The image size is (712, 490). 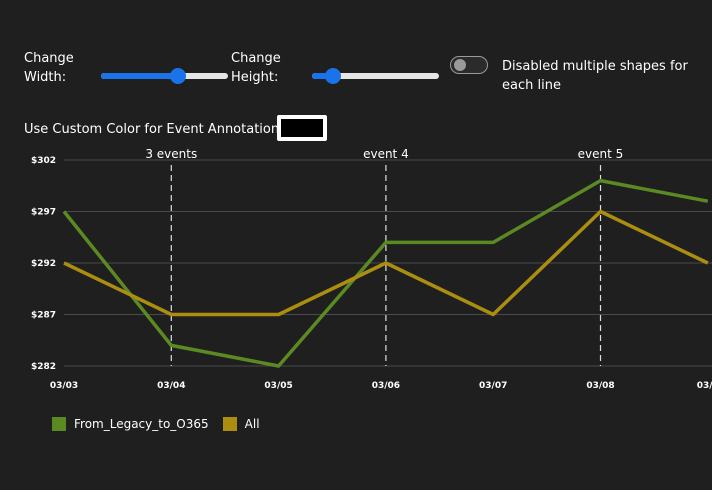 I want to click on chart-legend: From_Legacy_to_O365 All, so click(x=163, y=424).